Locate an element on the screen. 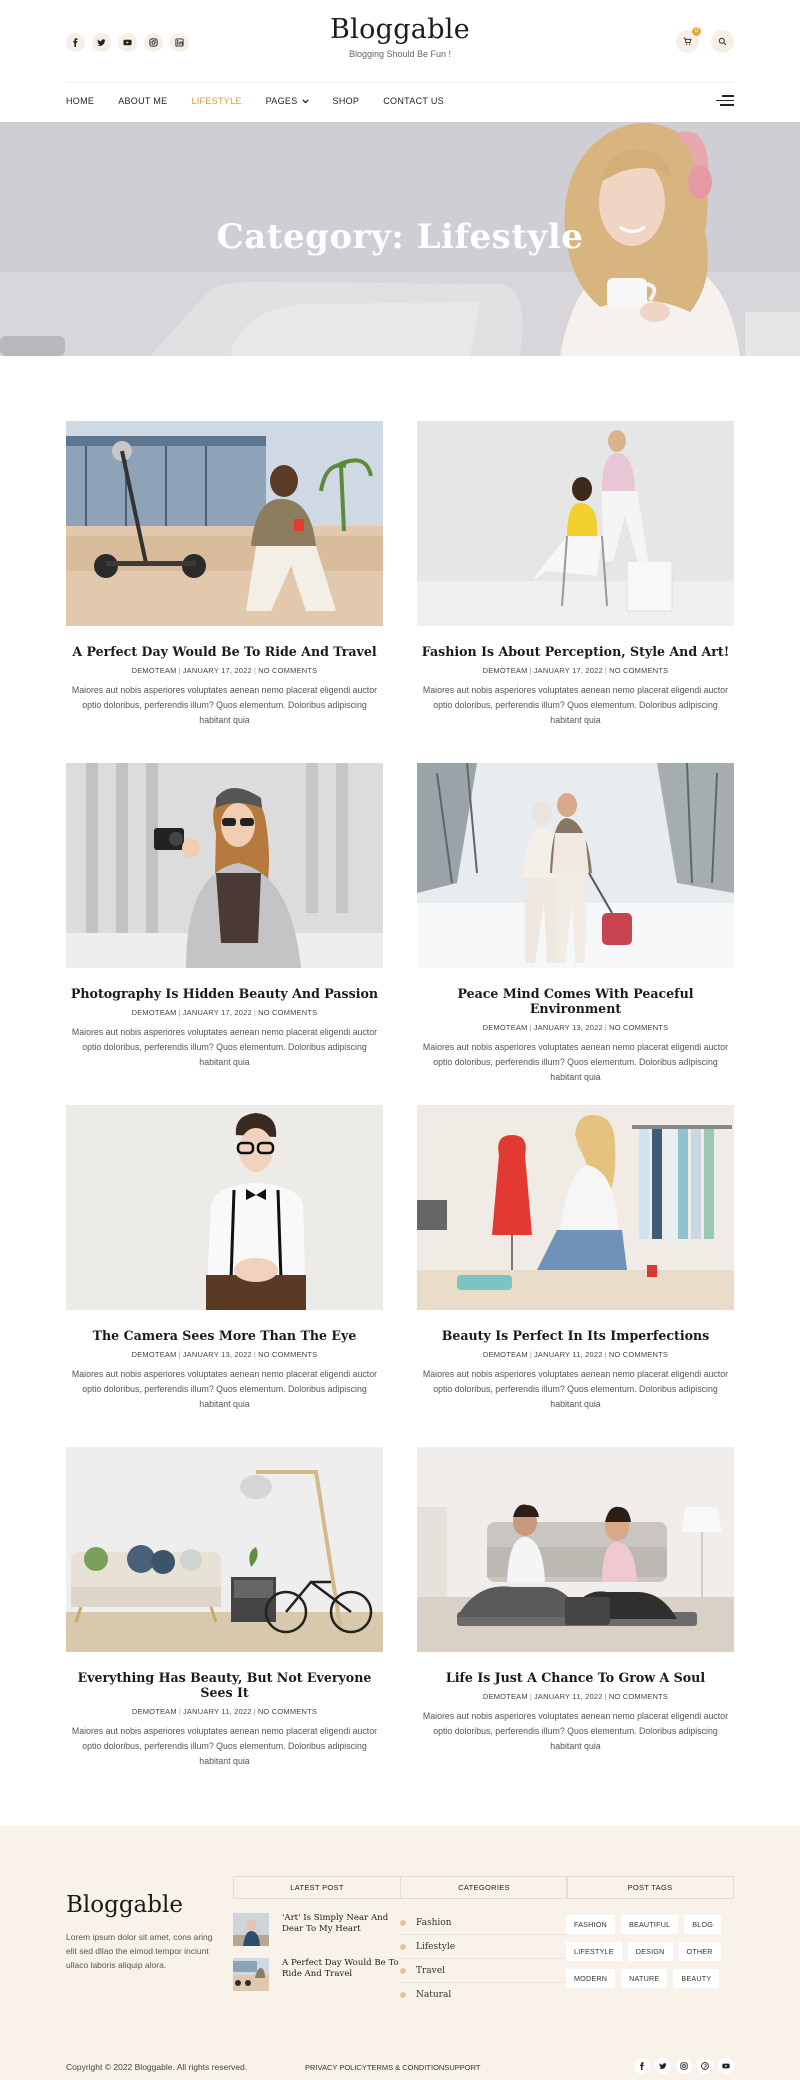 This screenshot has height=2080, width=800. category-label: Travel is located at coordinates (430, 1970).